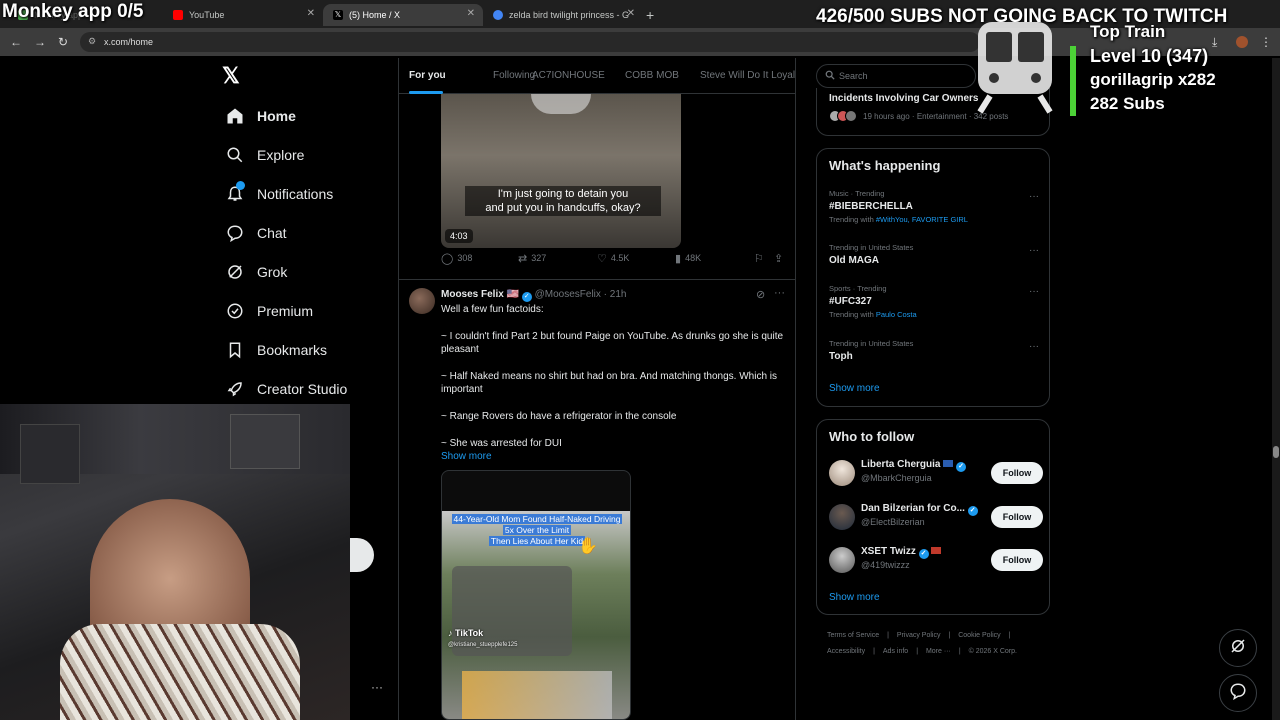 The image size is (1280, 720). What do you see at coordinates (934, 254) in the screenshot?
I see `trend-item: Trending in United States Old MAGA ···` at bounding box center [934, 254].